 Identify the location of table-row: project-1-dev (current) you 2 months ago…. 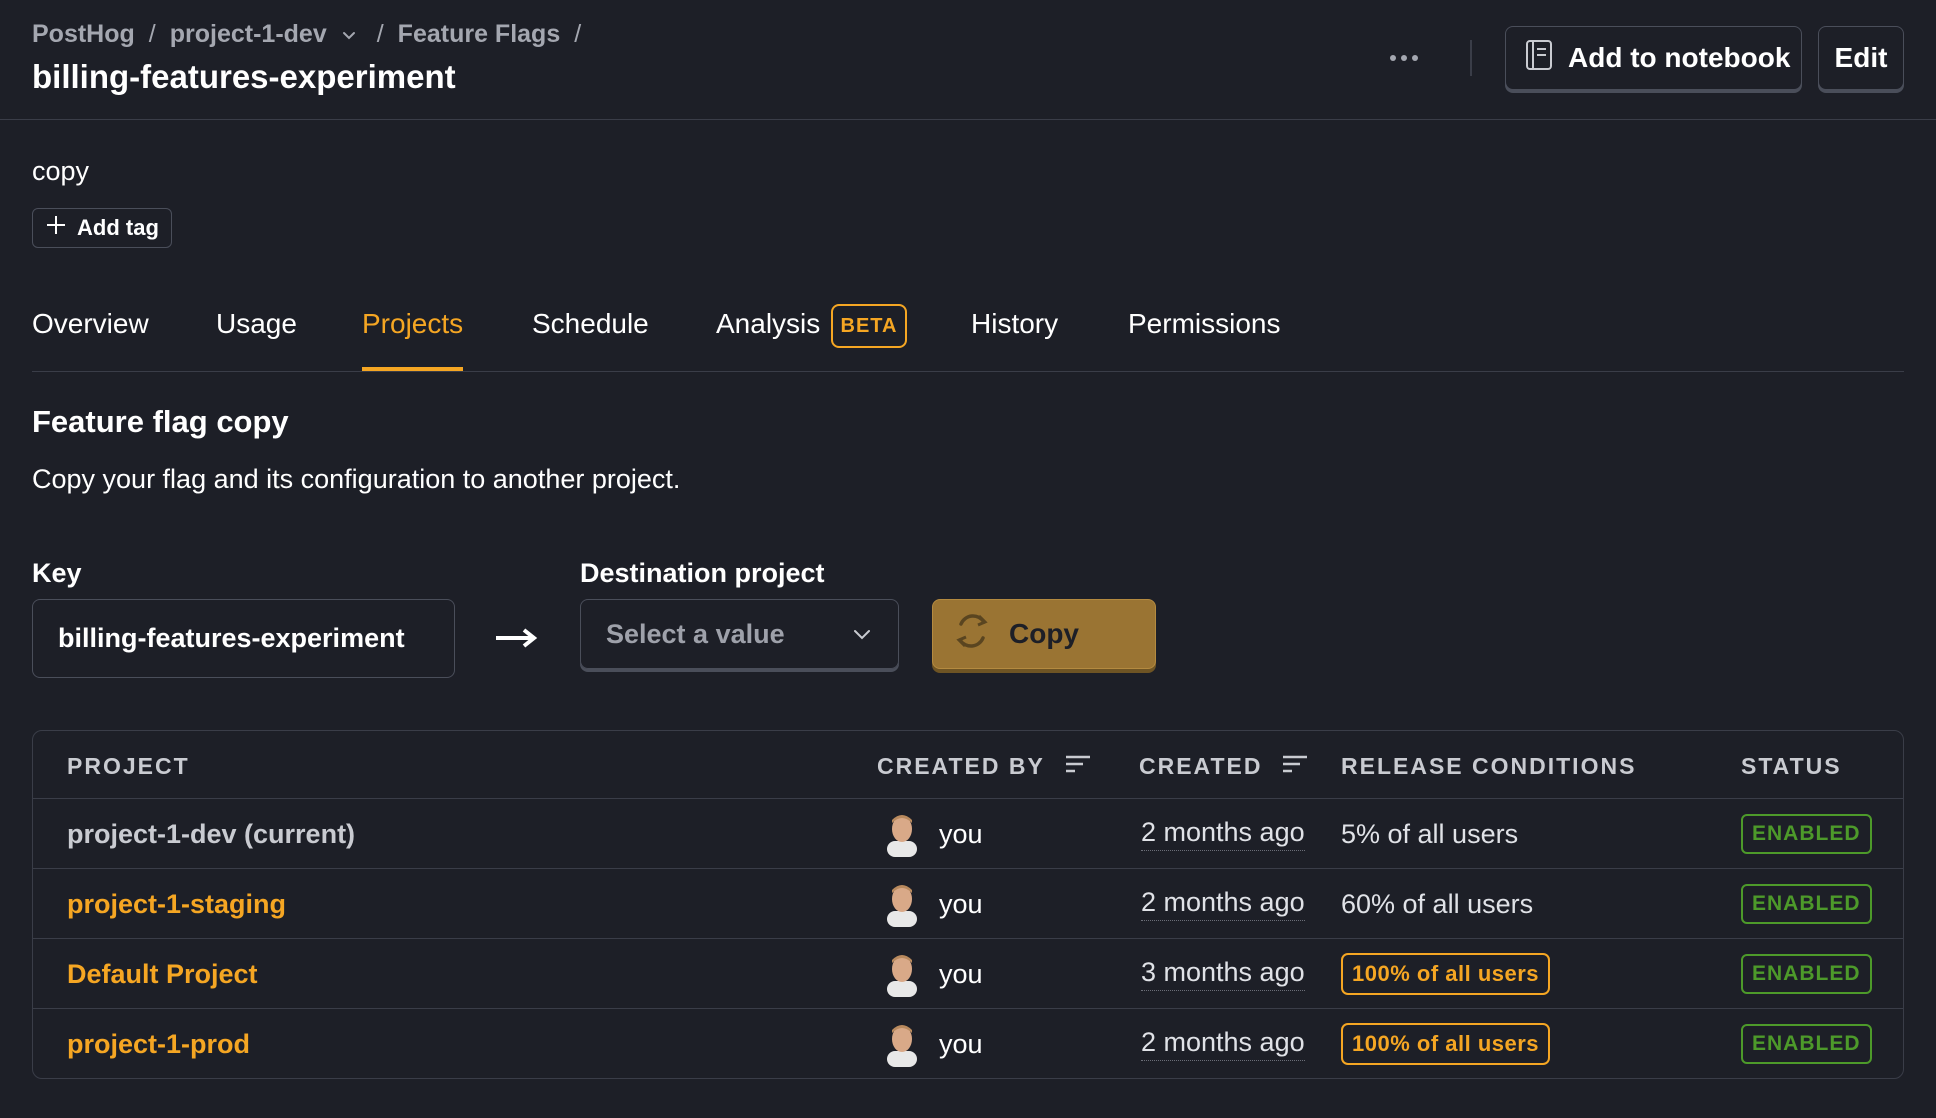
(968, 834).